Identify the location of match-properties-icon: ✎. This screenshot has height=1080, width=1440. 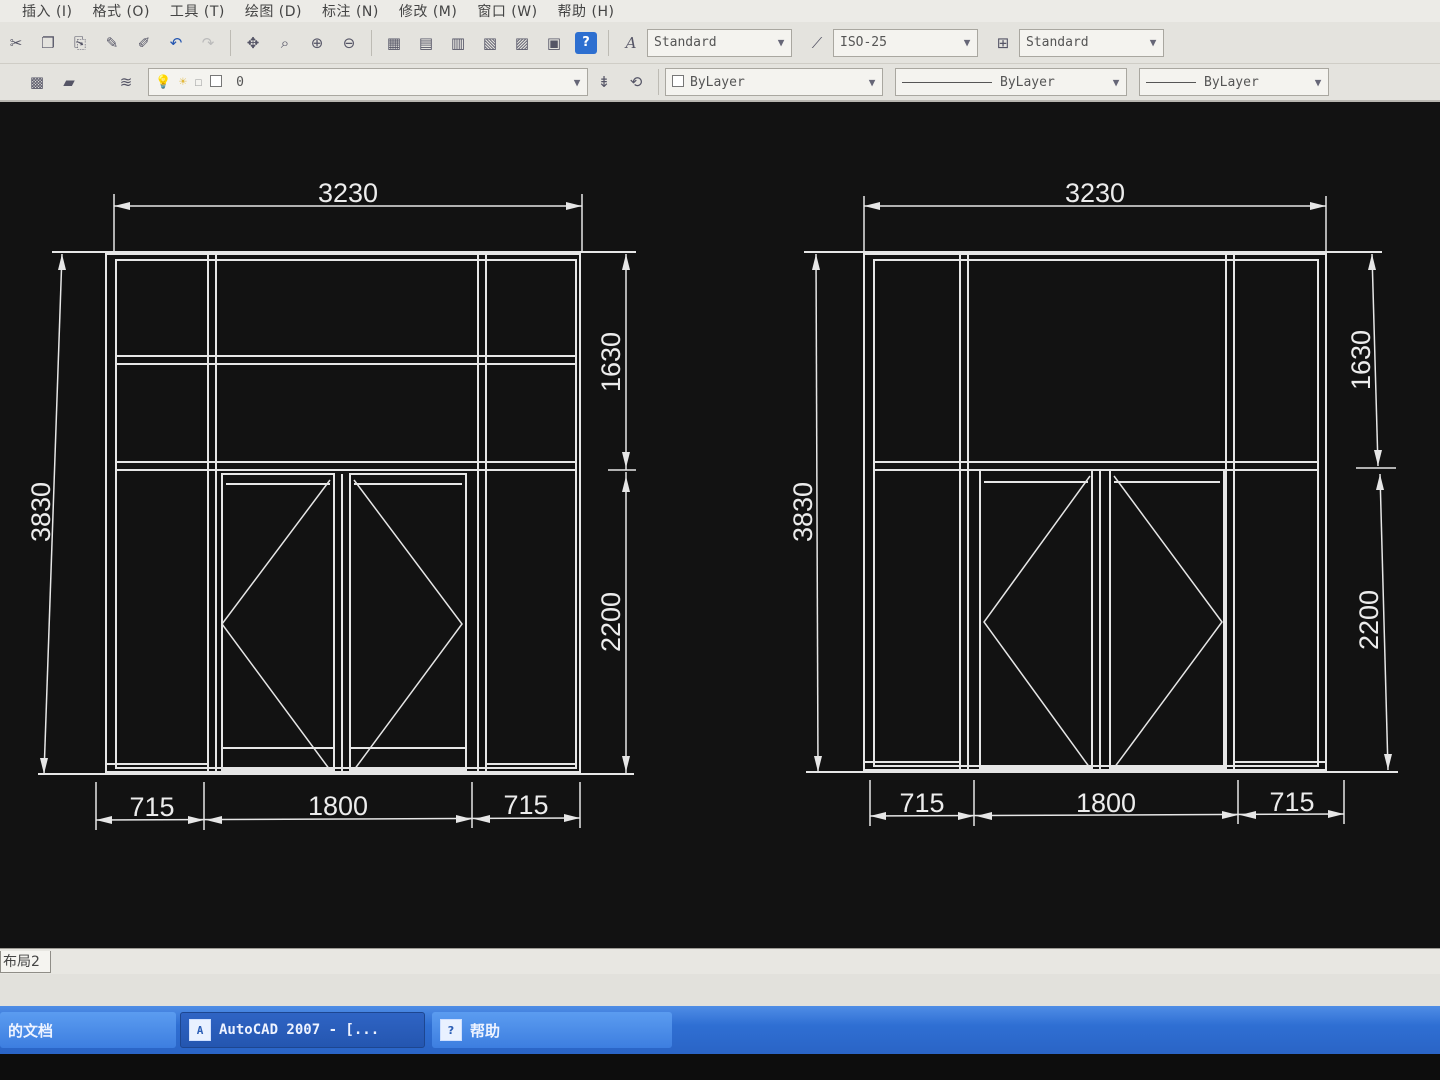
(112, 43).